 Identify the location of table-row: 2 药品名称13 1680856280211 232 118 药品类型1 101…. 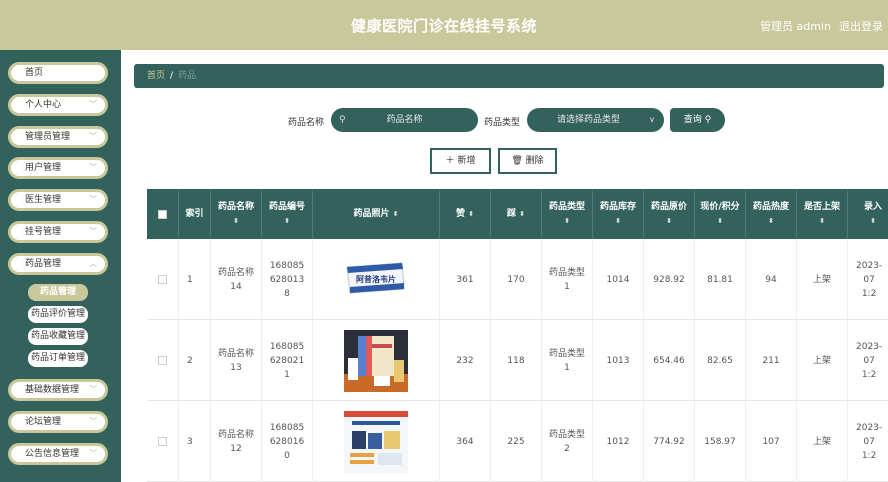
(517, 360).